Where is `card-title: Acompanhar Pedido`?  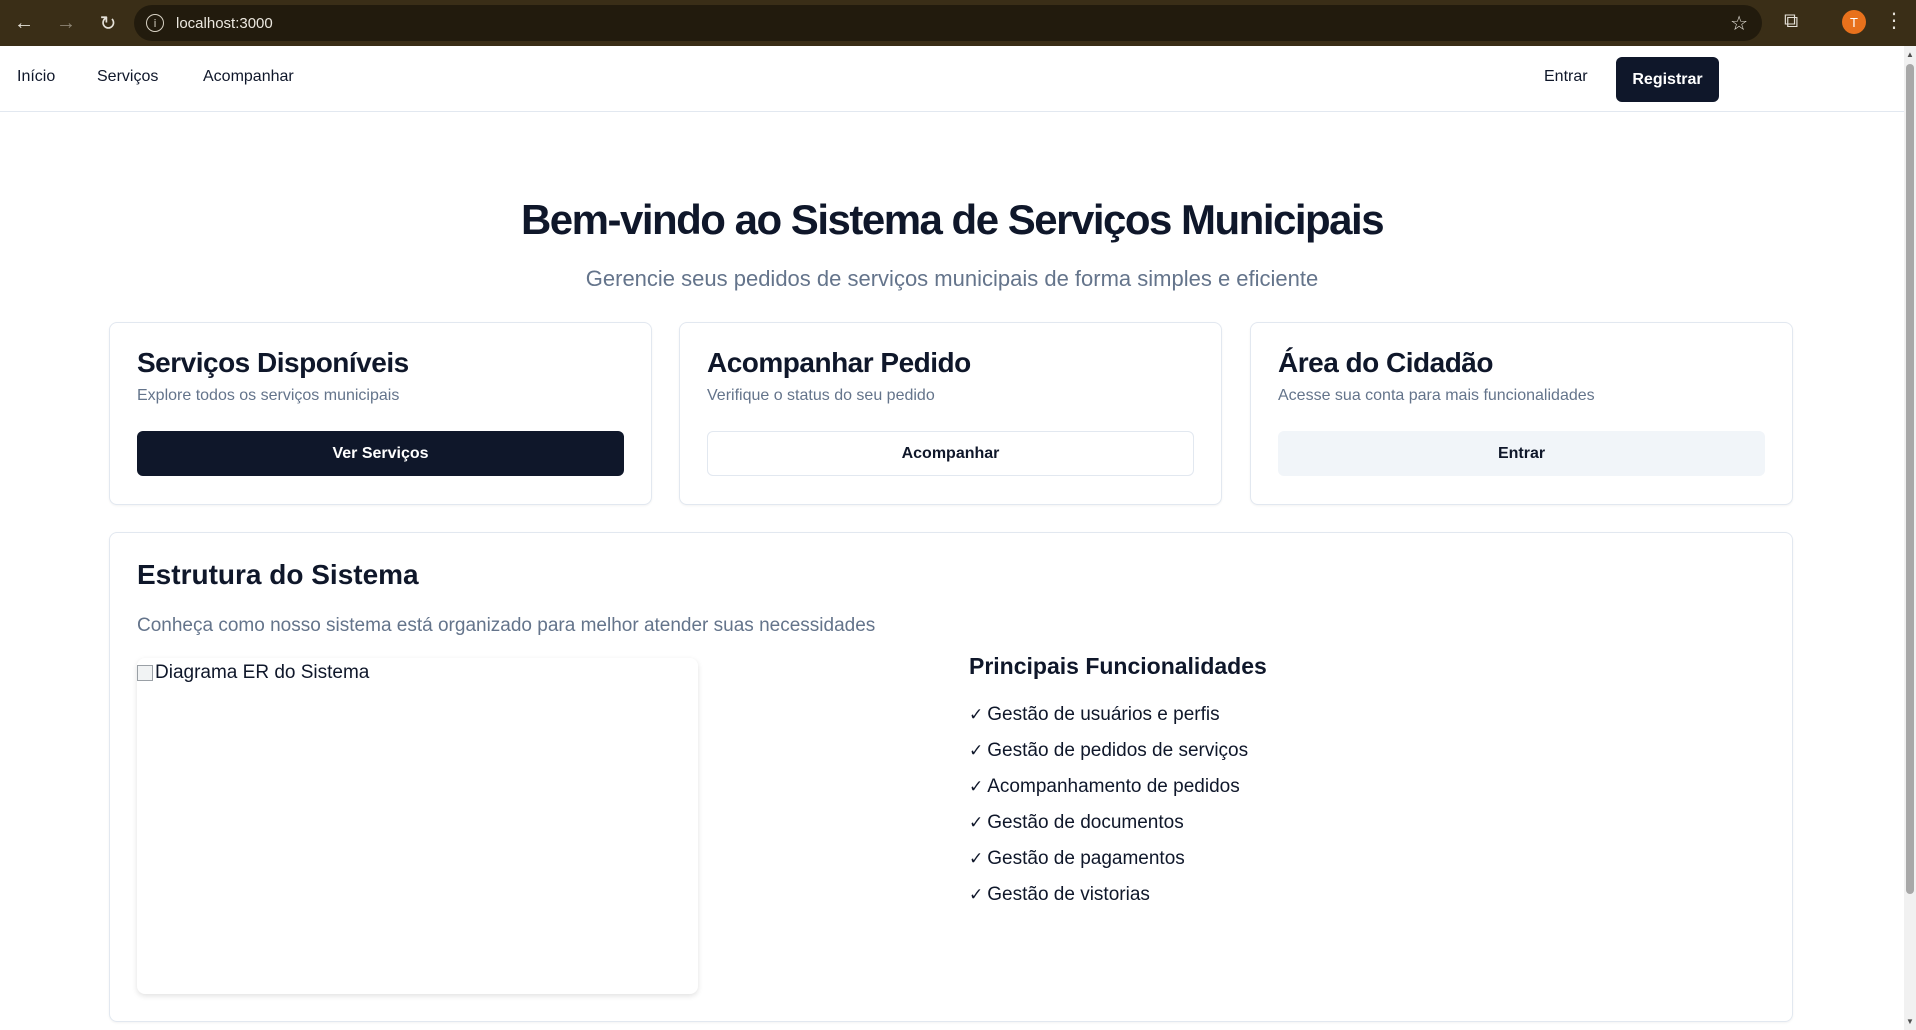
card-title: Acompanhar Pedido is located at coordinates (839, 362).